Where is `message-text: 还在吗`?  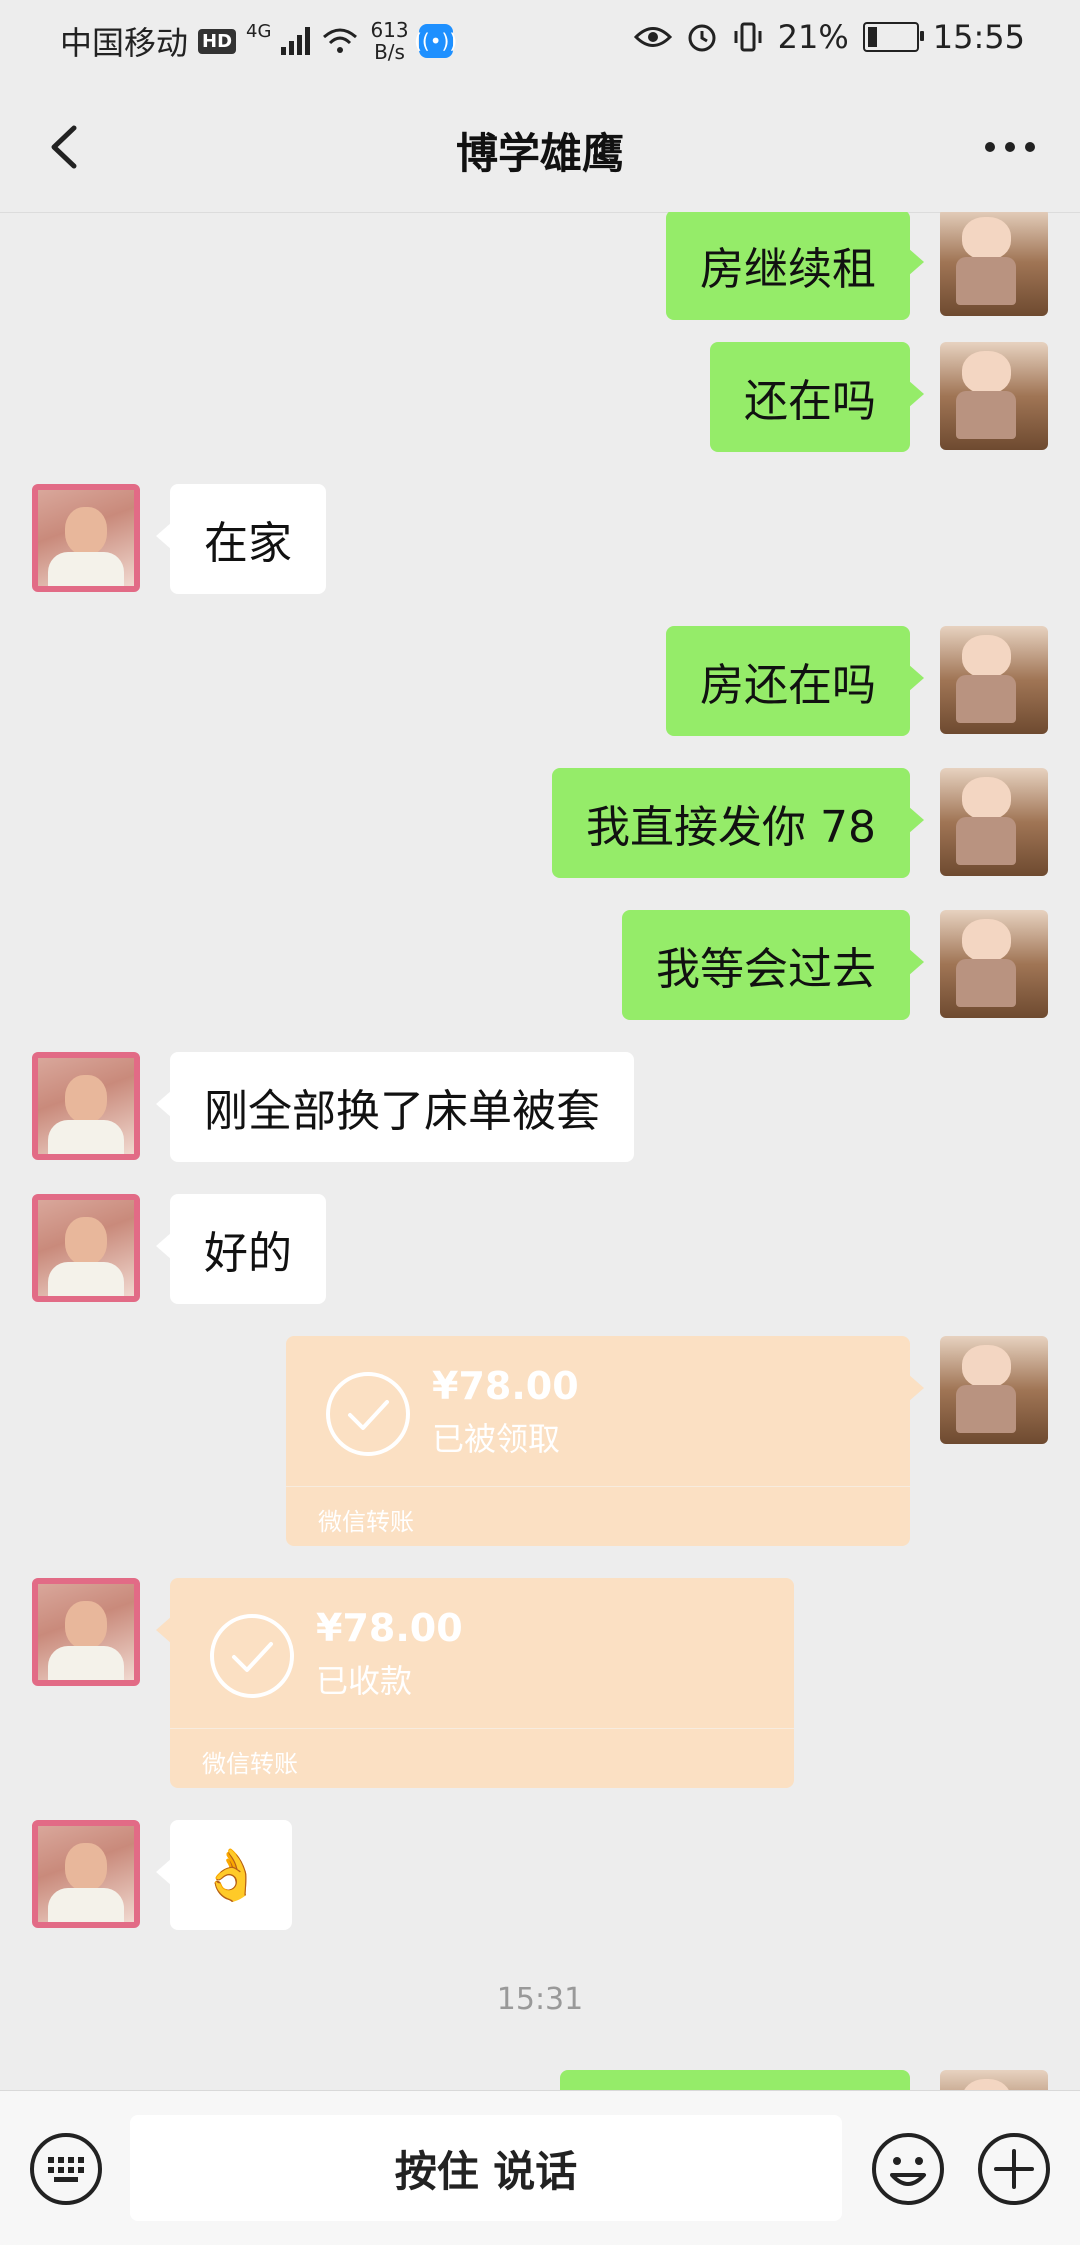 message-text: 还在吗 is located at coordinates (810, 401).